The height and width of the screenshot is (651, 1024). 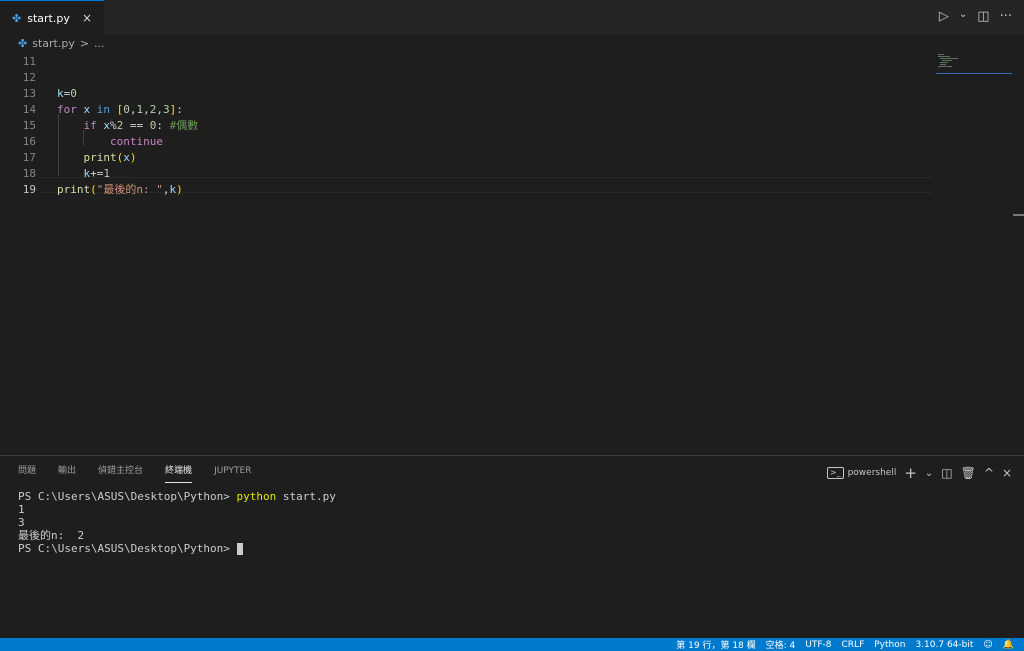 I want to click on status-interpreter: 3.10.7 64-bit, so click(x=944, y=645).